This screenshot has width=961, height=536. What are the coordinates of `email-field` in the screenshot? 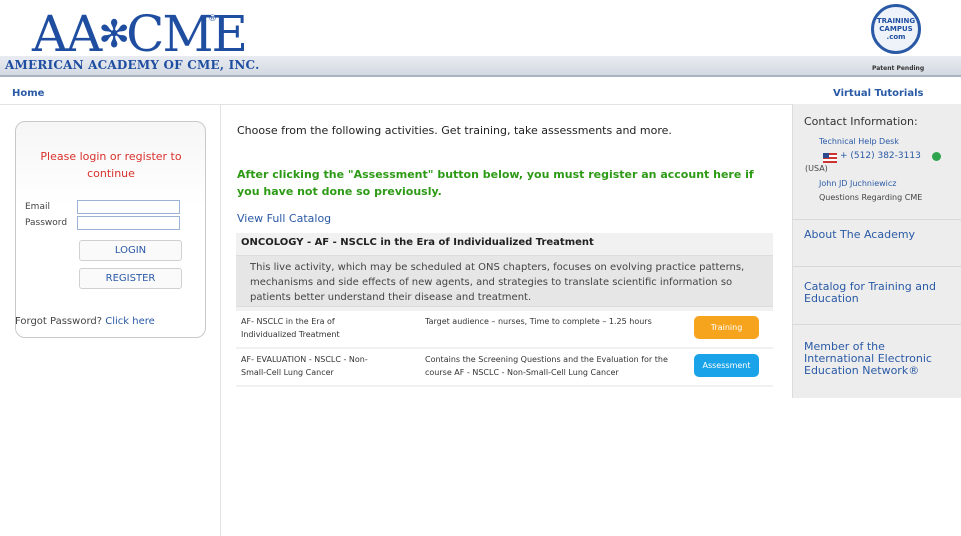 It's located at (128, 207).